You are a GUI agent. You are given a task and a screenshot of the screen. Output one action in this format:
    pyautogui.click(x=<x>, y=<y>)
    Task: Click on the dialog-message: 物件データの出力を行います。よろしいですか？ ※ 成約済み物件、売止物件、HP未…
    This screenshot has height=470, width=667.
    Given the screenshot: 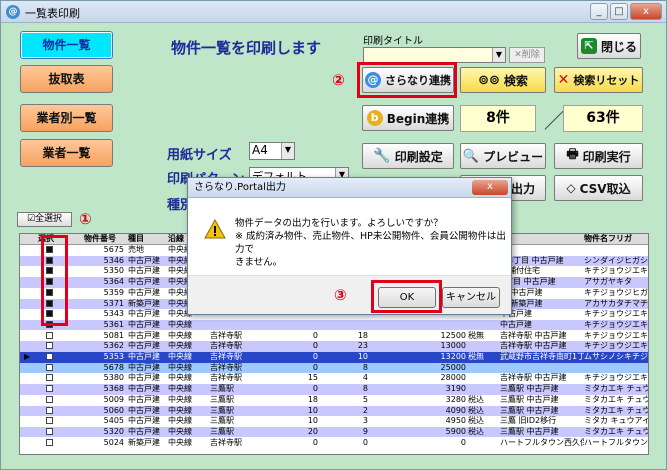 What is the action you would take?
    pyautogui.click(x=370, y=243)
    